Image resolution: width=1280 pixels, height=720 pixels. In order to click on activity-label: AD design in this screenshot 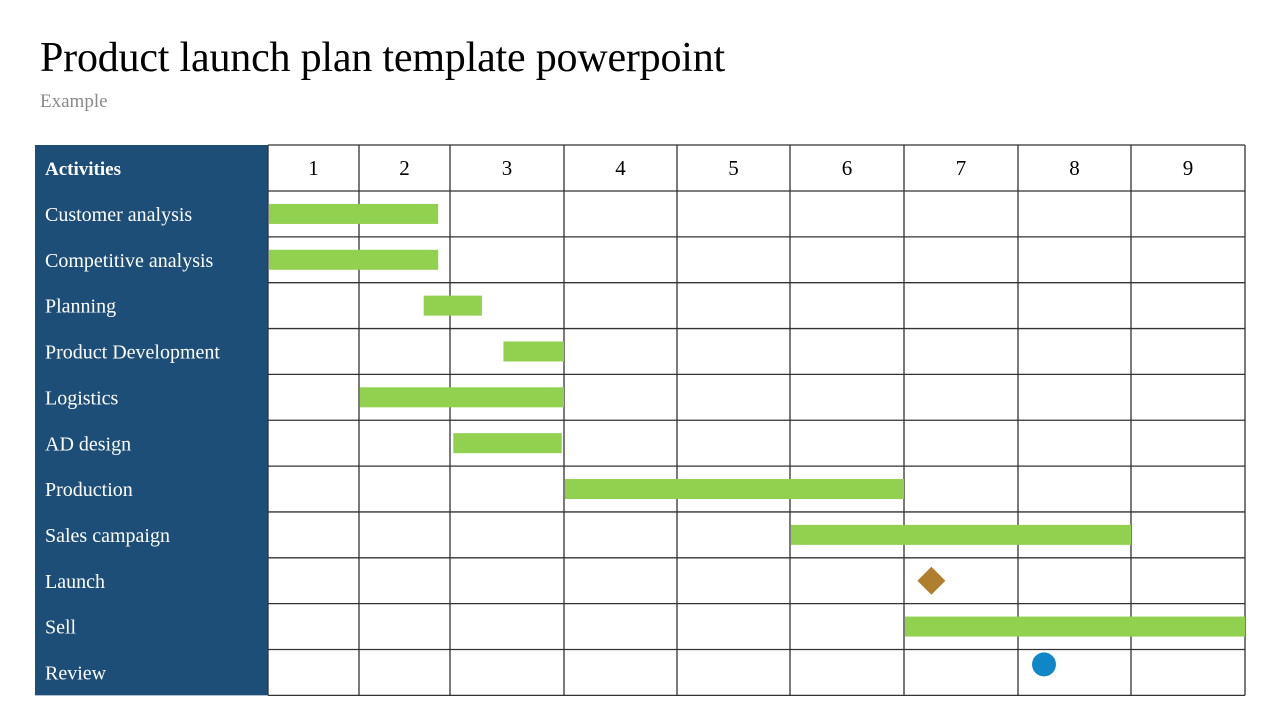, I will do `click(88, 444)`.